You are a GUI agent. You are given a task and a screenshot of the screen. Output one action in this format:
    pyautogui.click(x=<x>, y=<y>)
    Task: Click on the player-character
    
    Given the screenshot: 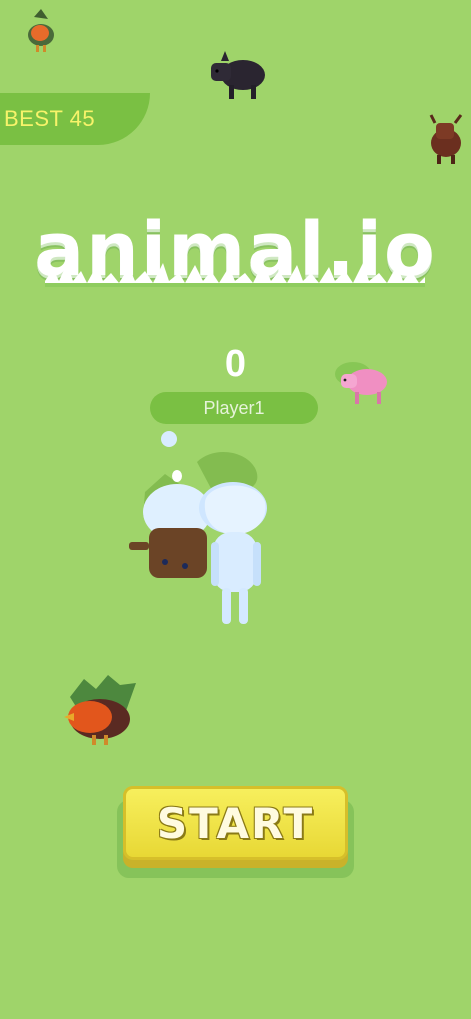 What is the action you would take?
    pyautogui.click(x=198, y=537)
    